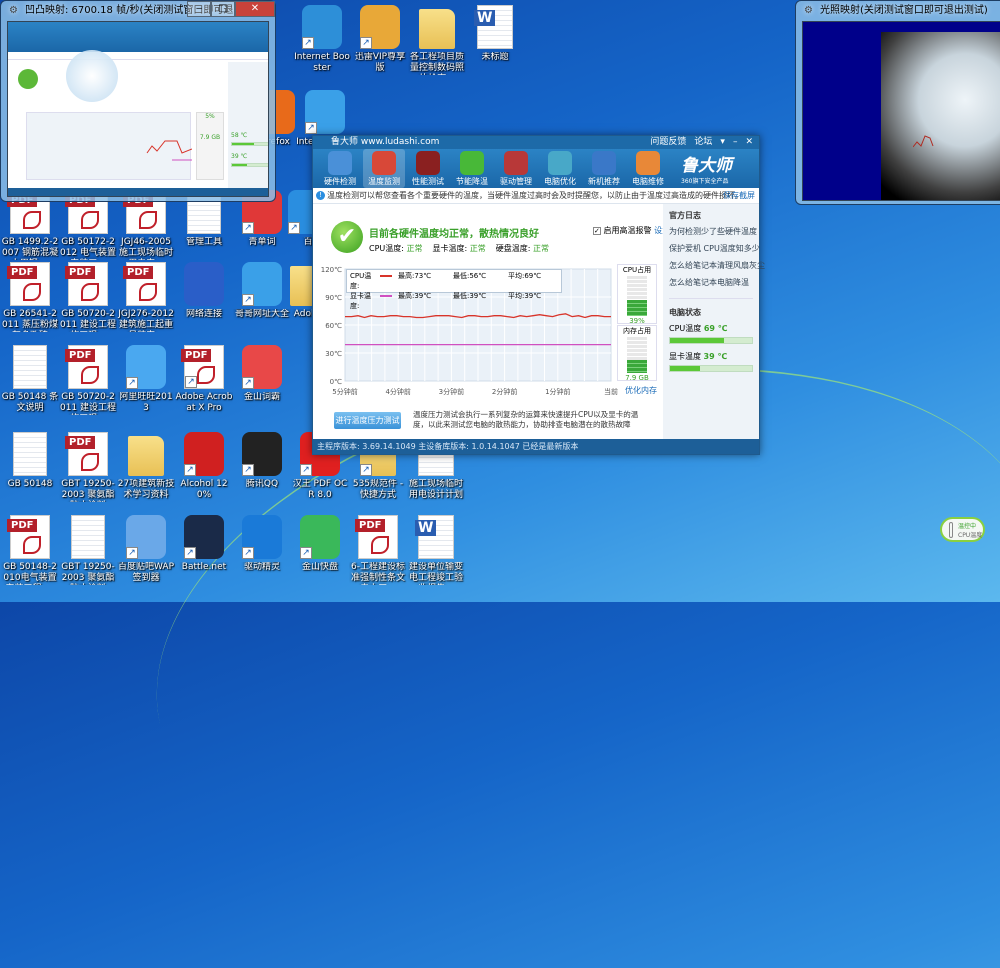 The height and width of the screenshot is (968, 1000). I want to click on acrobat-icon: ↗, so click(202, 367).